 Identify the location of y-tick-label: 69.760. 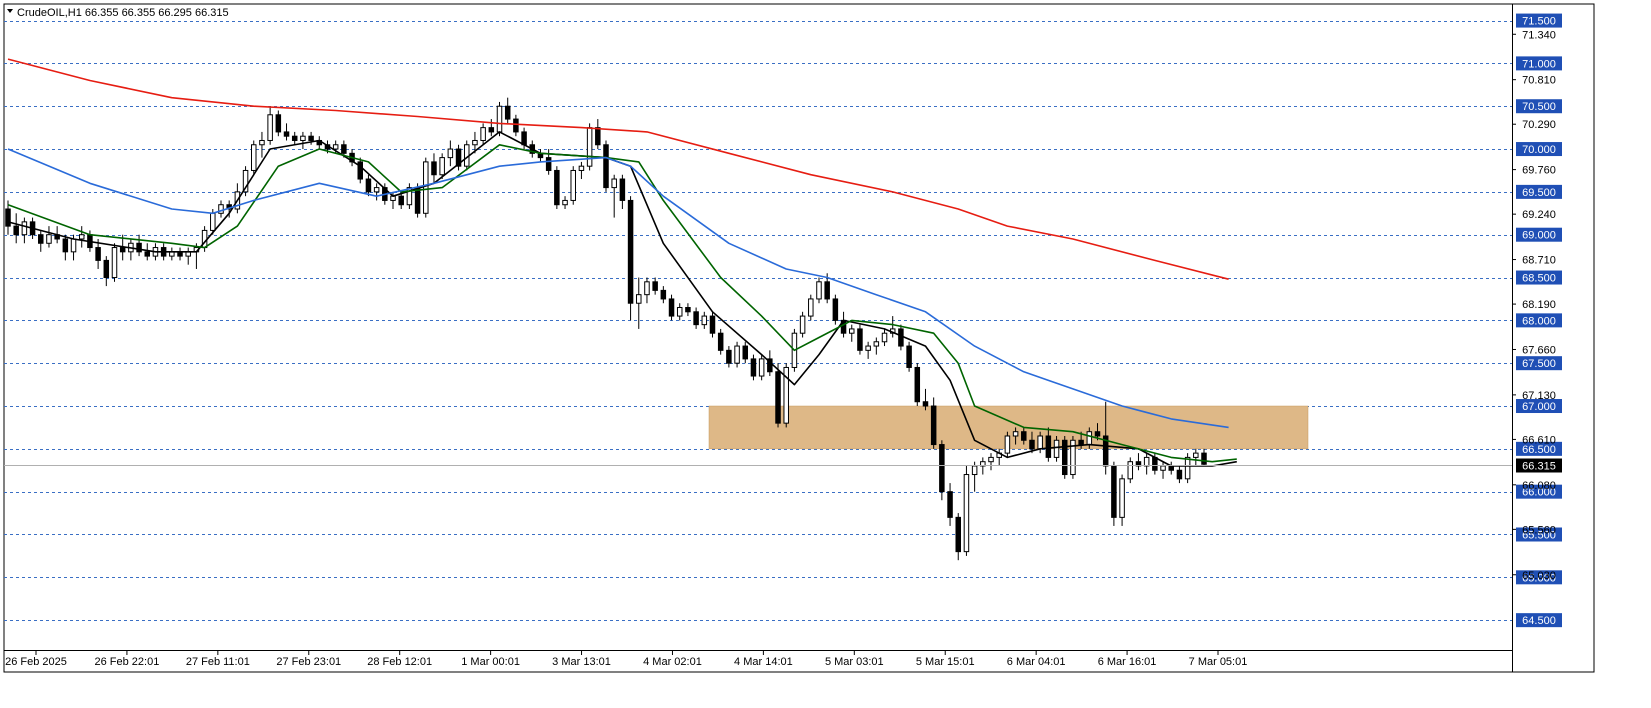
(1539, 171).